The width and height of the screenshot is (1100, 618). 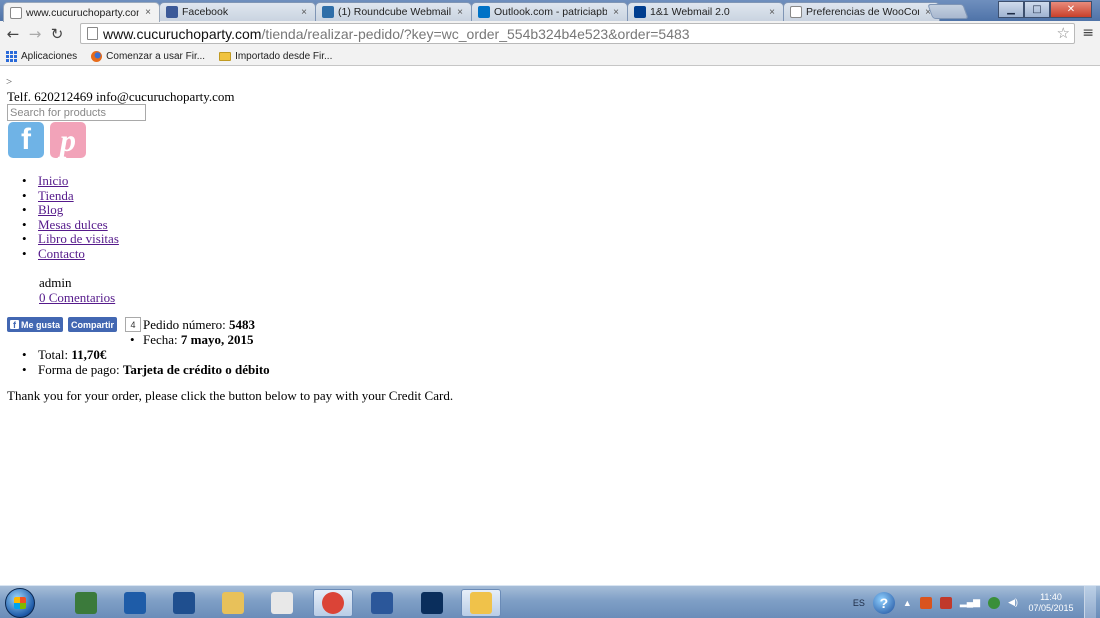 What do you see at coordinates (97, 56) in the screenshot?
I see `firefox-icon` at bounding box center [97, 56].